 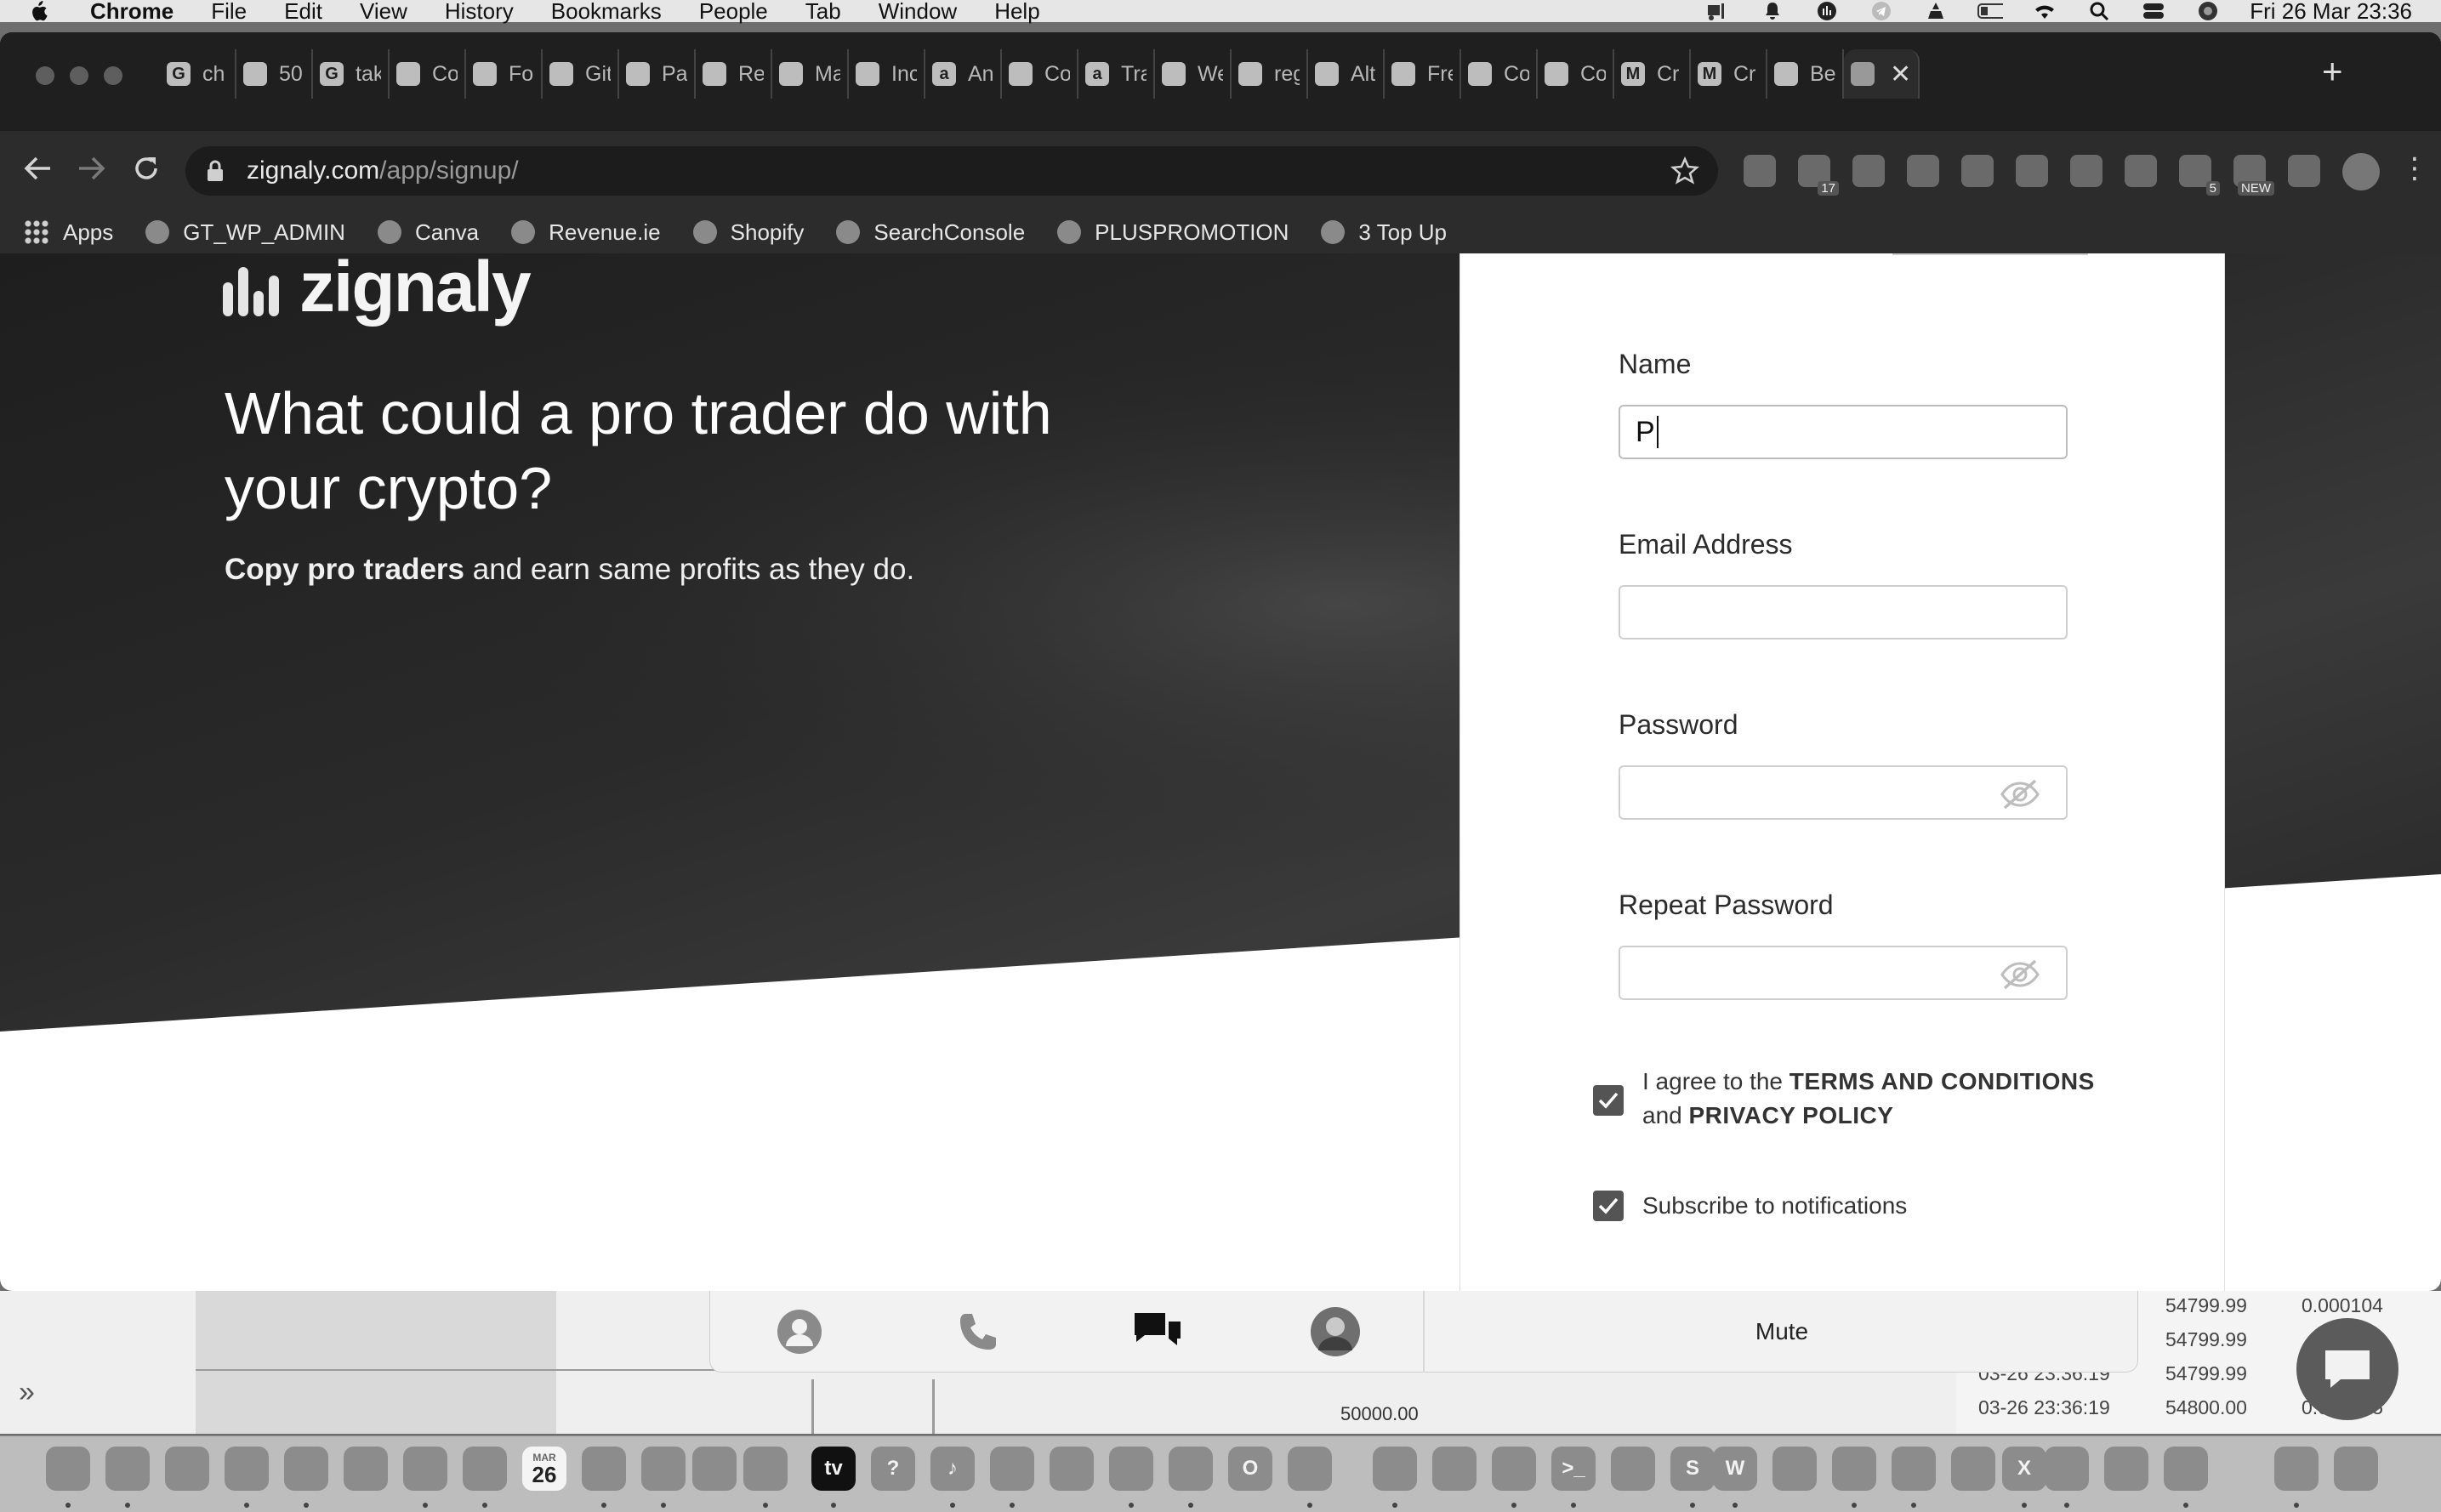 I want to click on reminders-icon, so click(x=714, y=1469).